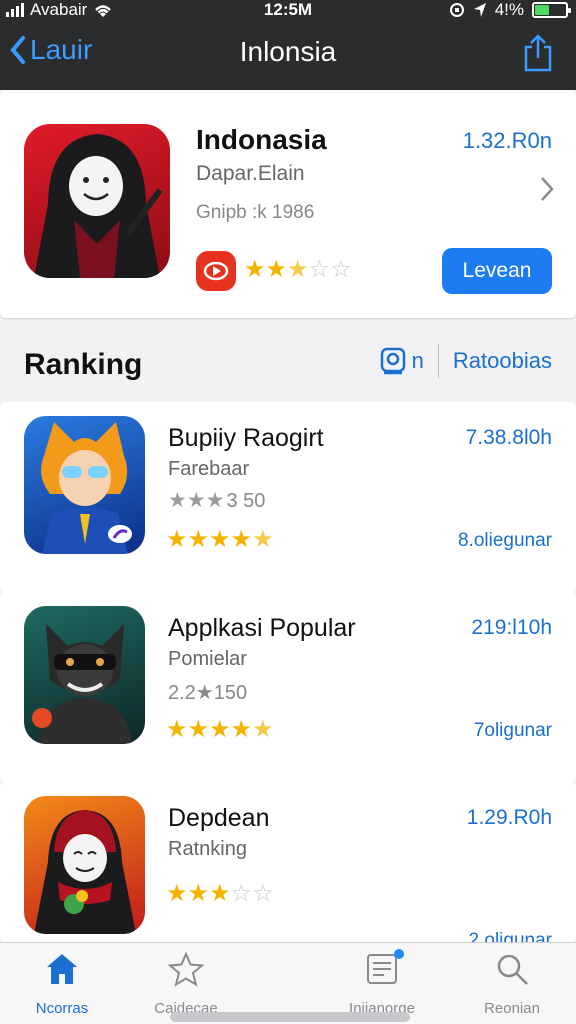 The height and width of the screenshot is (1024, 576). I want to click on app-subtitle: Ratnking, so click(207, 849).